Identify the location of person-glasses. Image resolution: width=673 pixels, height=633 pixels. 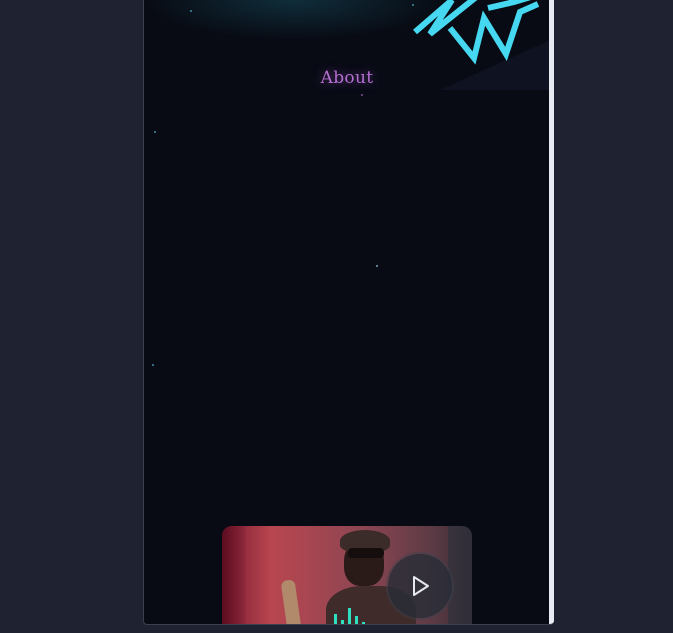
(366, 553).